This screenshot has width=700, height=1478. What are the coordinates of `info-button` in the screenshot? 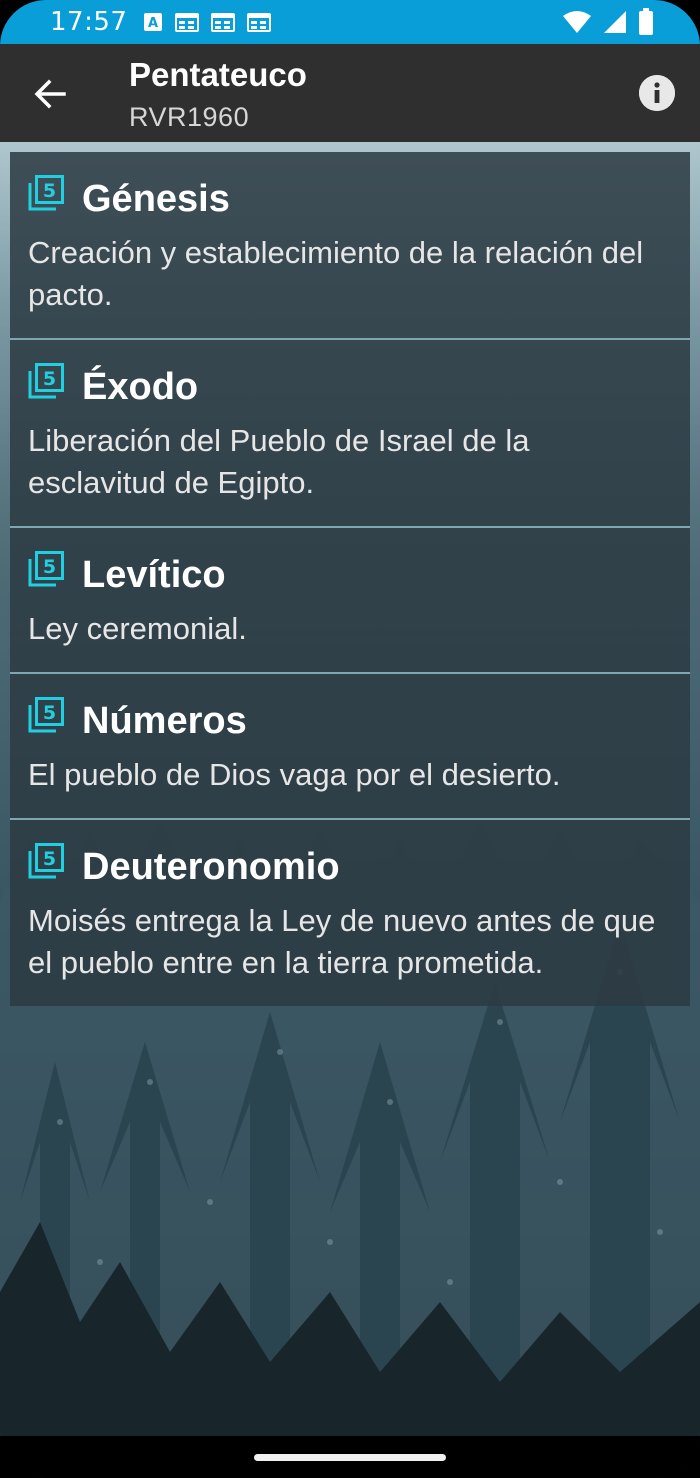 It's located at (657, 93).